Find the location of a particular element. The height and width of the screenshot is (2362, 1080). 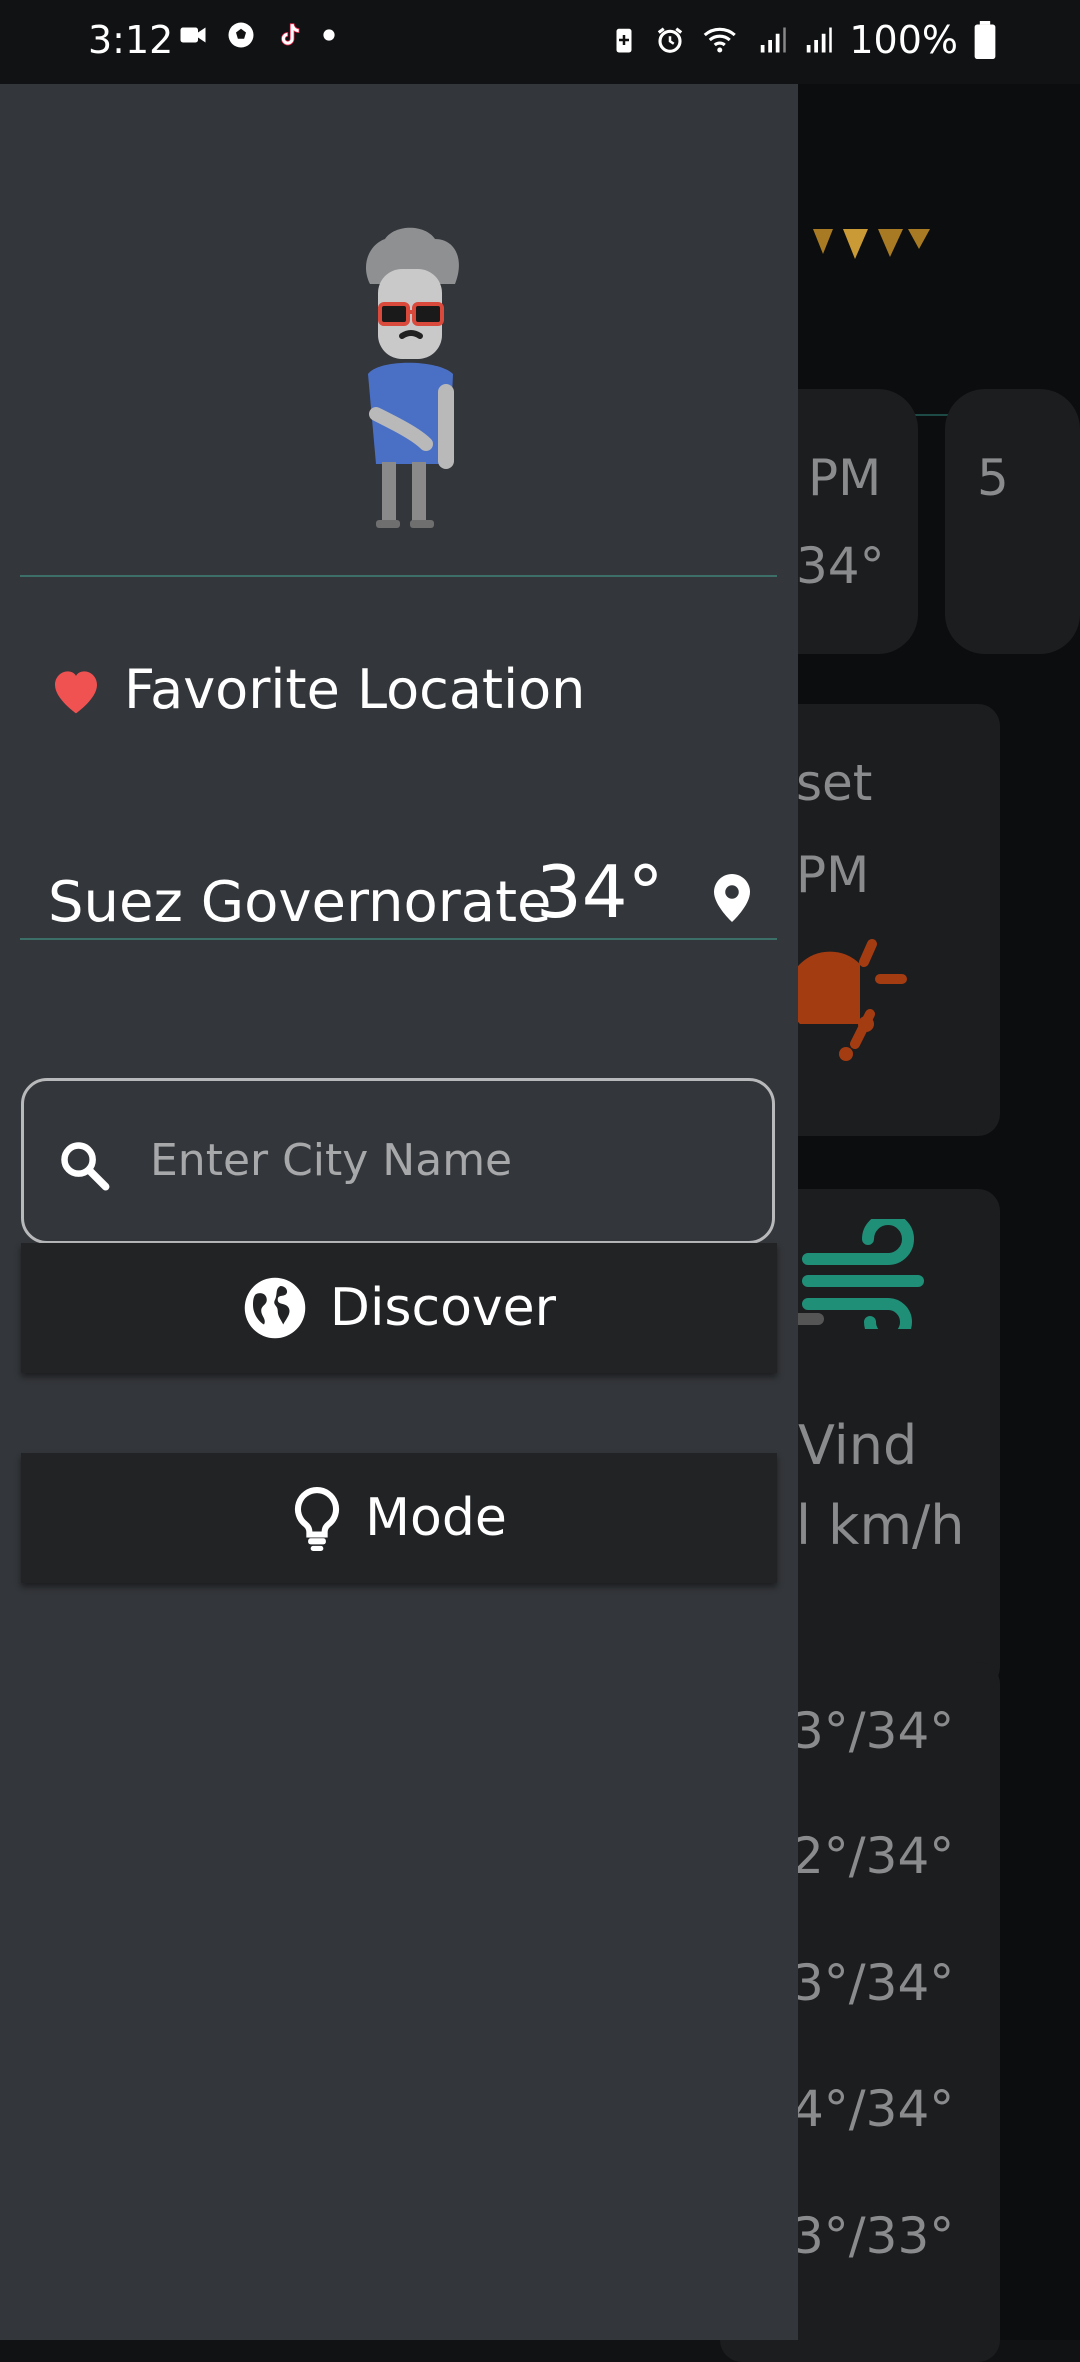

daily-range: 3°/33° is located at coordinates (873, 2236).